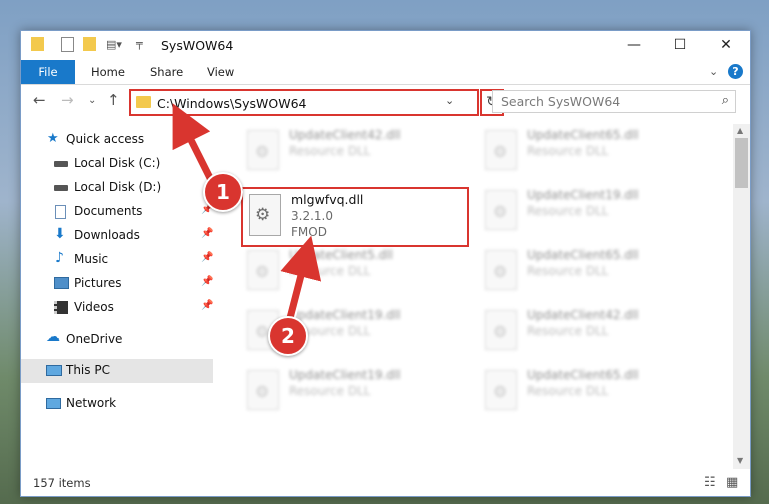 This screenshot has height=504, width=769. What do you see at coordinates (223, 192) in the screenshot?
I see `callout-badge-1: 1` at bounding box center [223, 192].